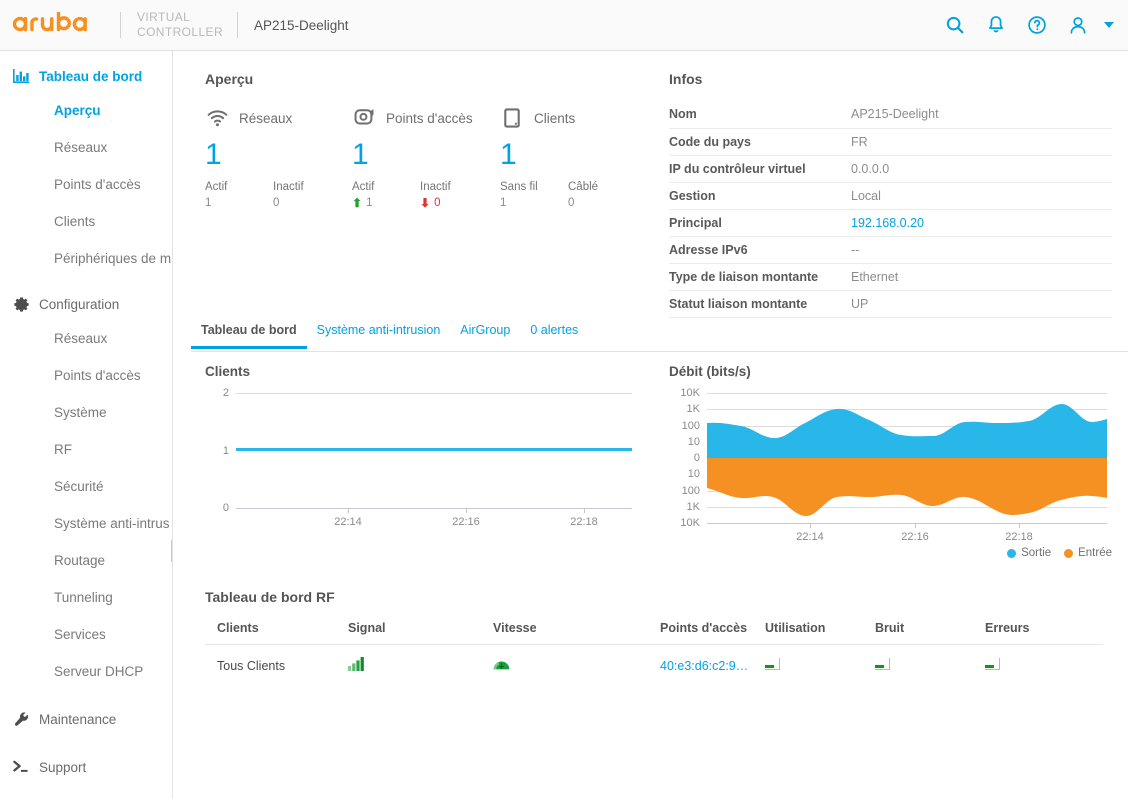  Describe the element at coordinates (229, 79) in the screenshot. I see `overview-title: Aperçu` at that location.